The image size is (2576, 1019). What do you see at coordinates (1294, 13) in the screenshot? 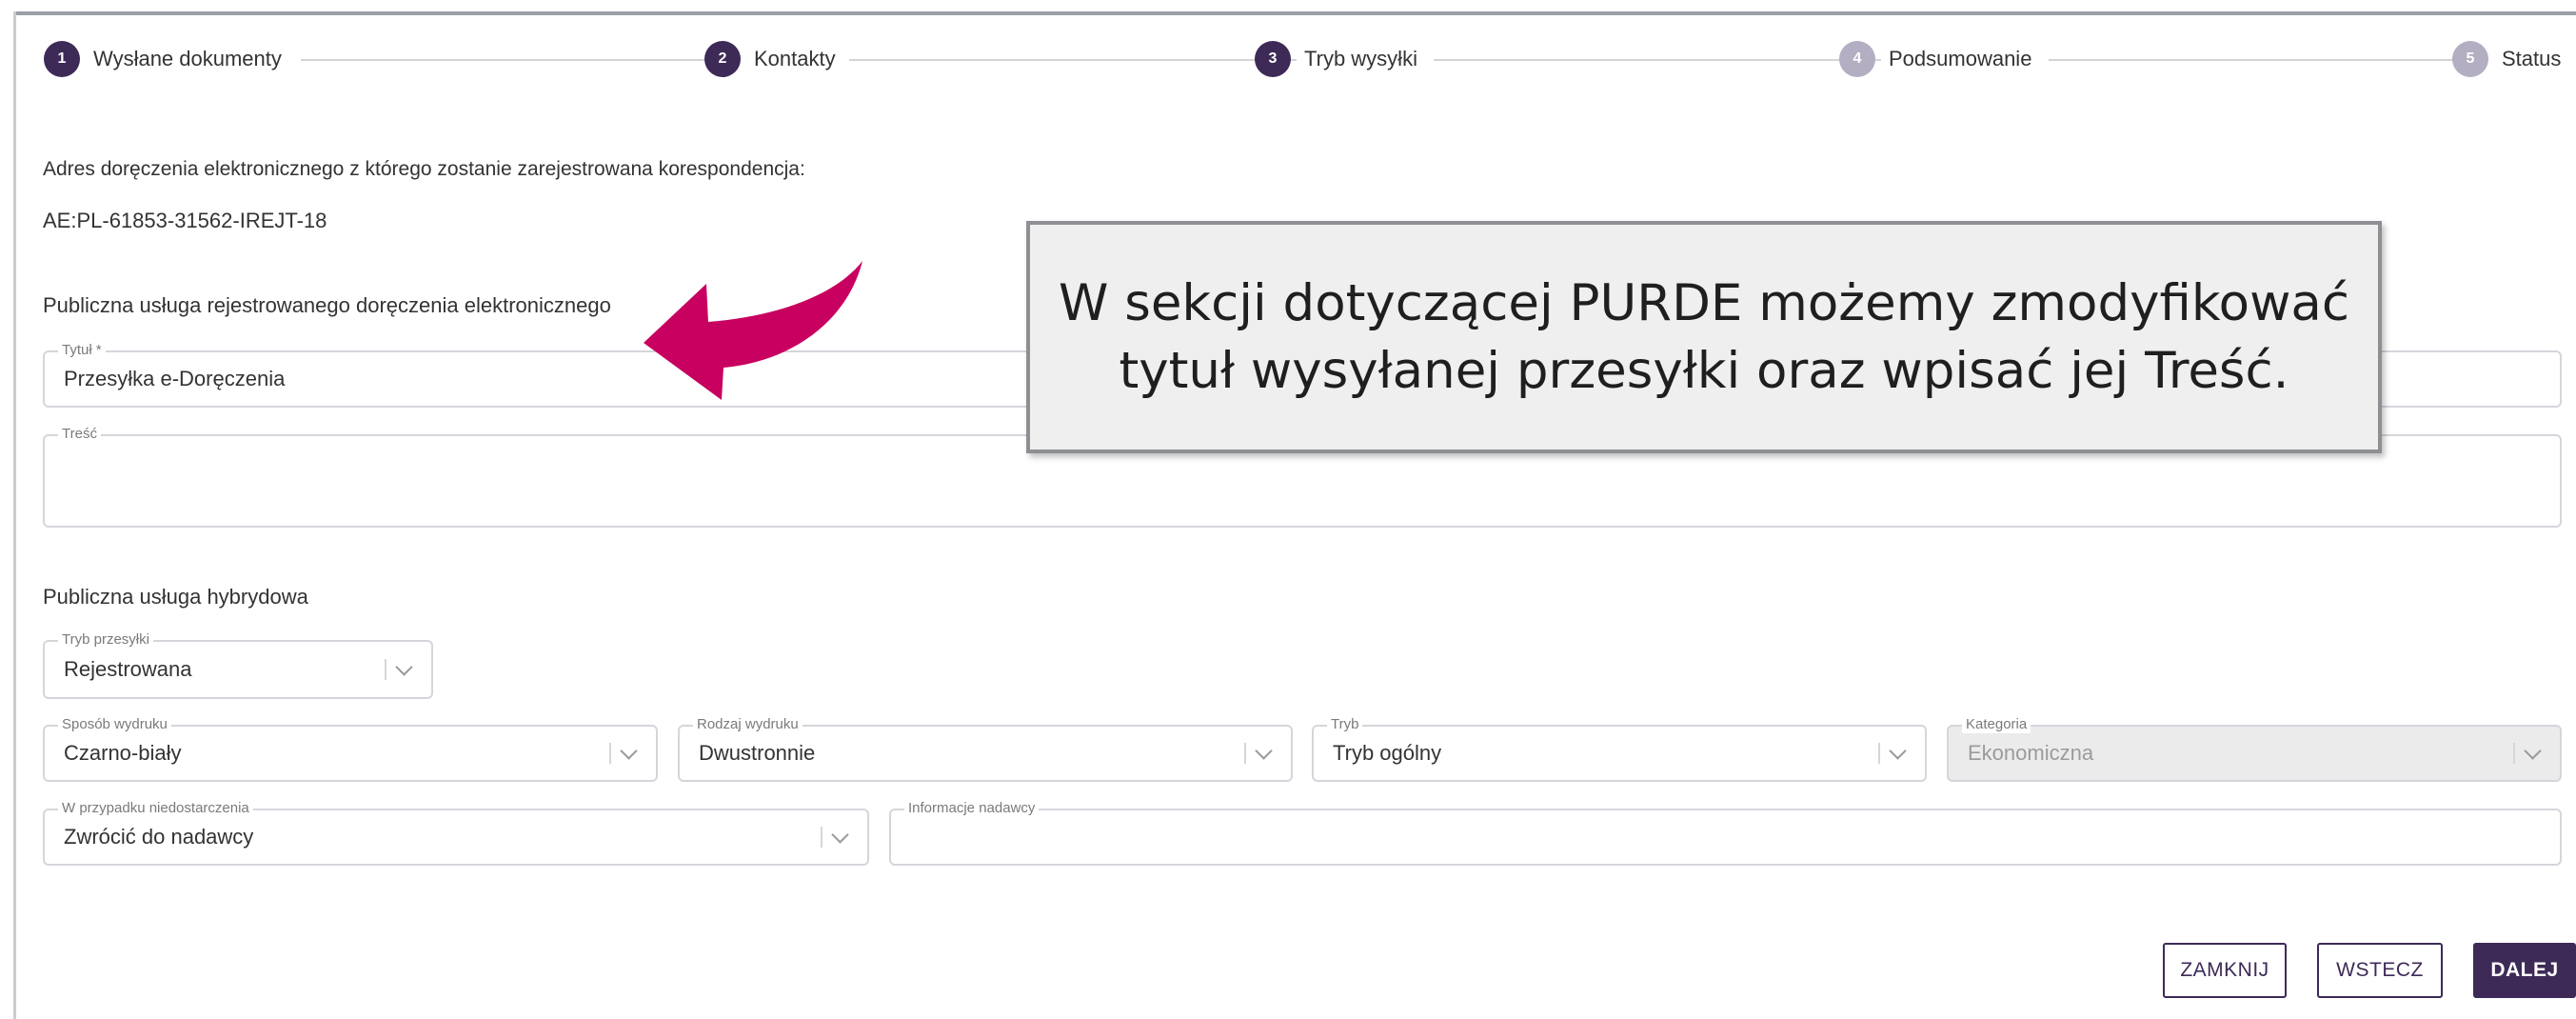
I see `window-top-border` at bounding box center [1294, 13].